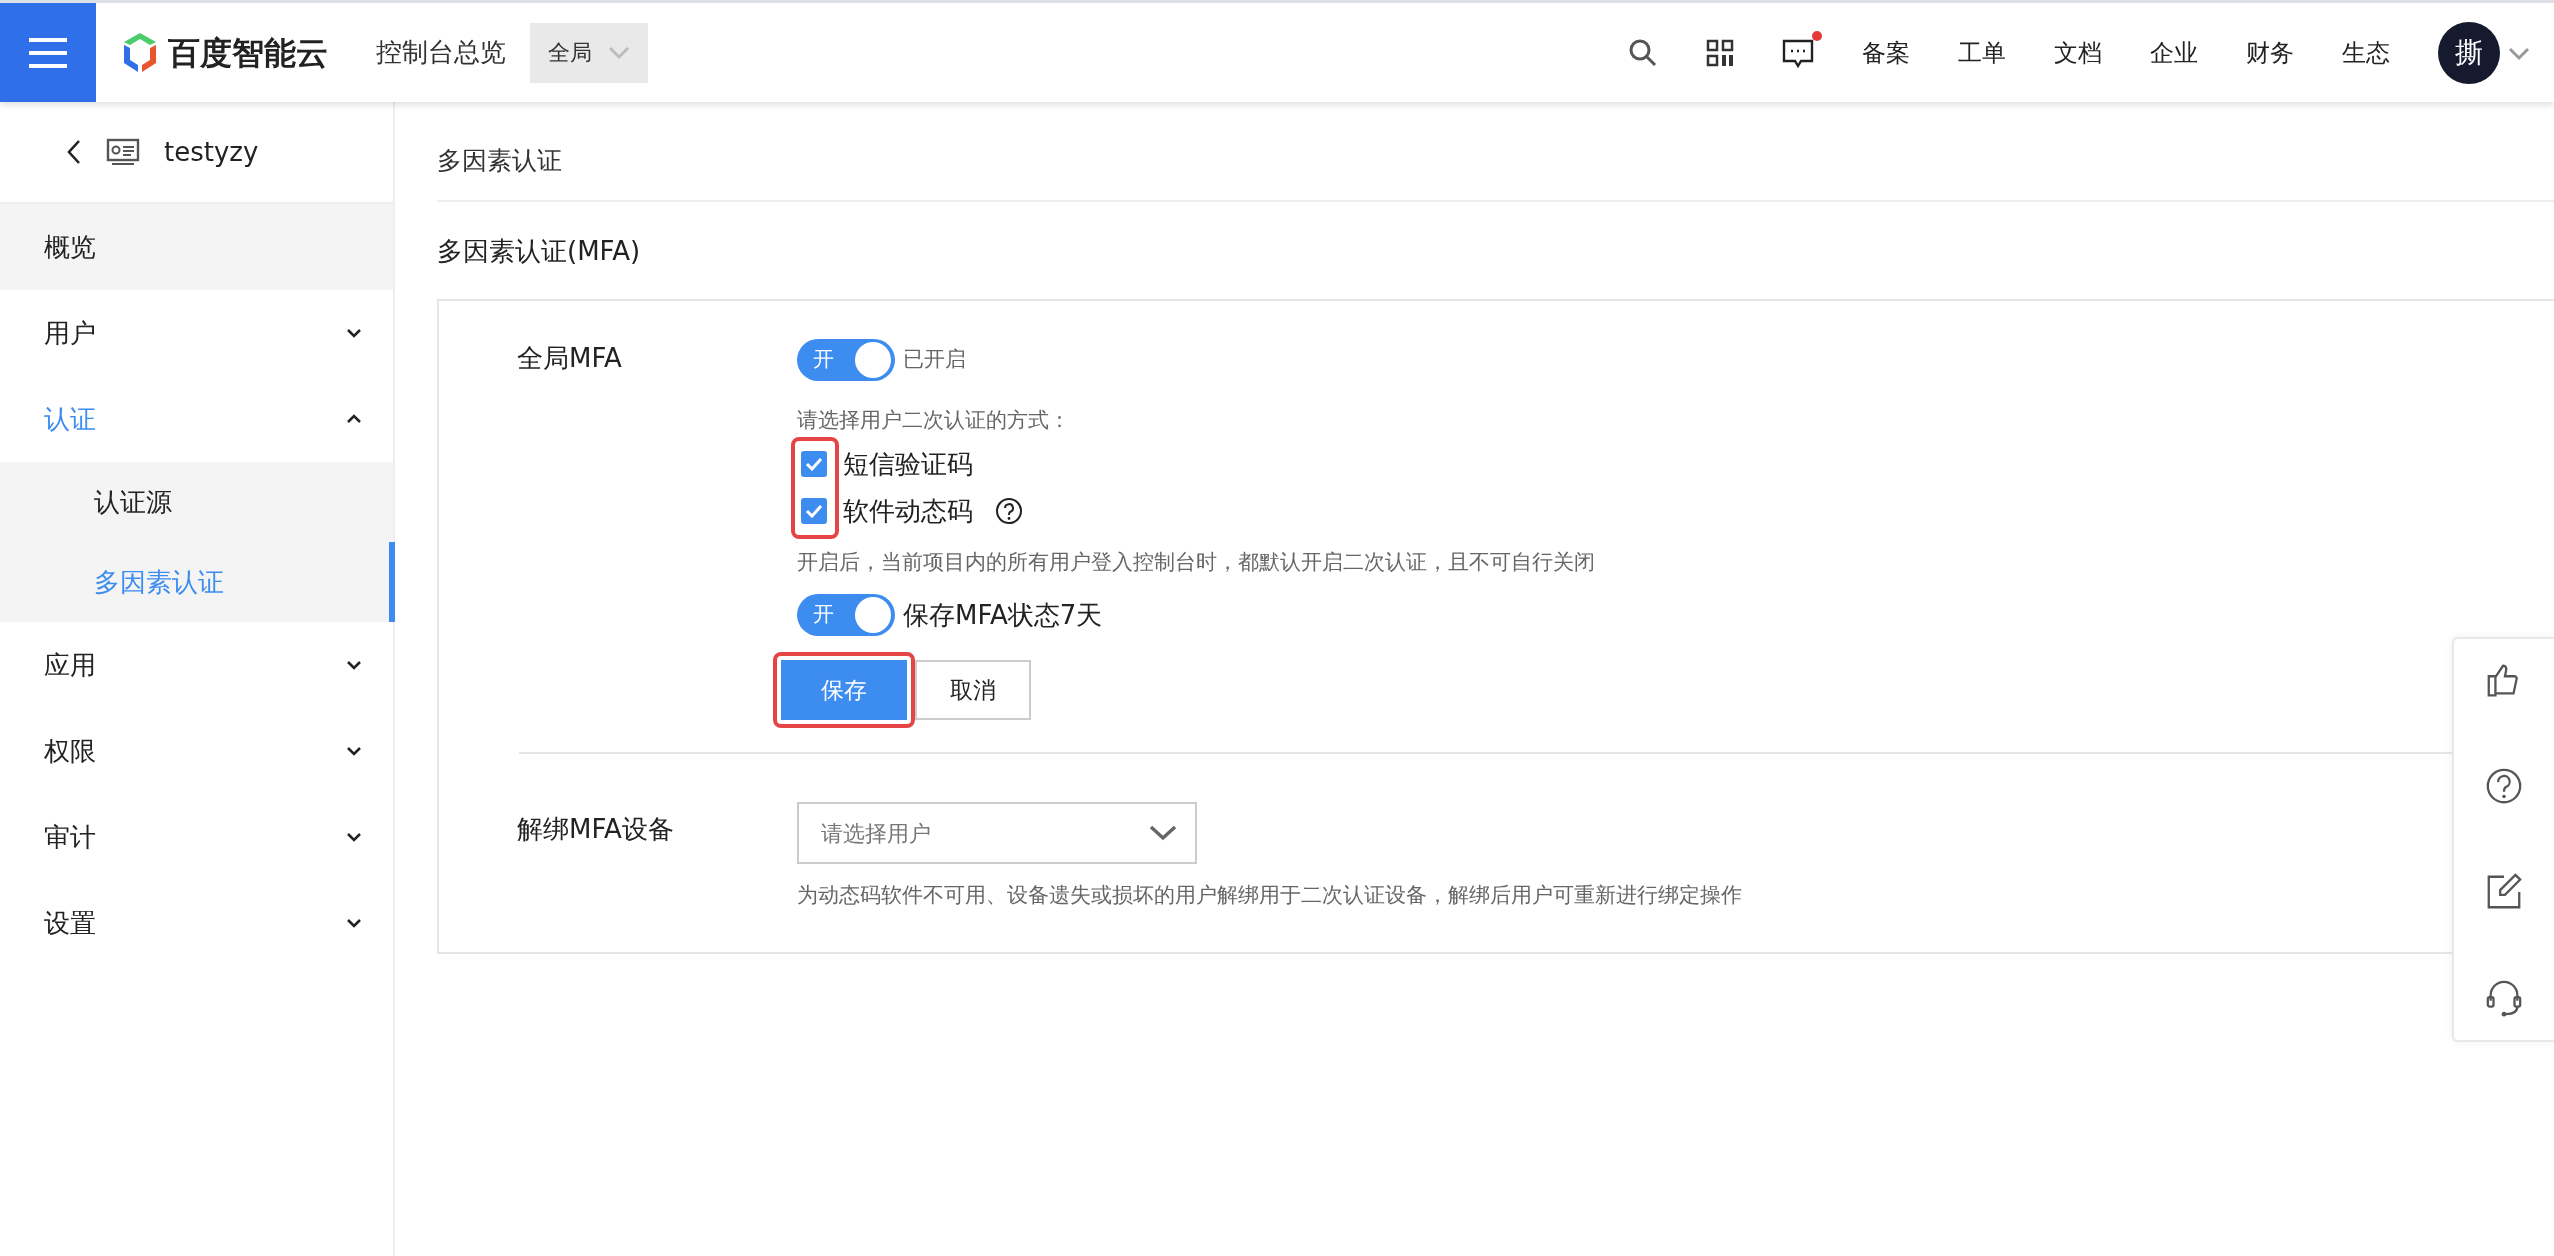 The height and width of the screenshot is (1256, 2554). What do you see at coordinates (211, 152) in the screenshot?
I see `project-name: testyzy` at bounding box center [211, 152].